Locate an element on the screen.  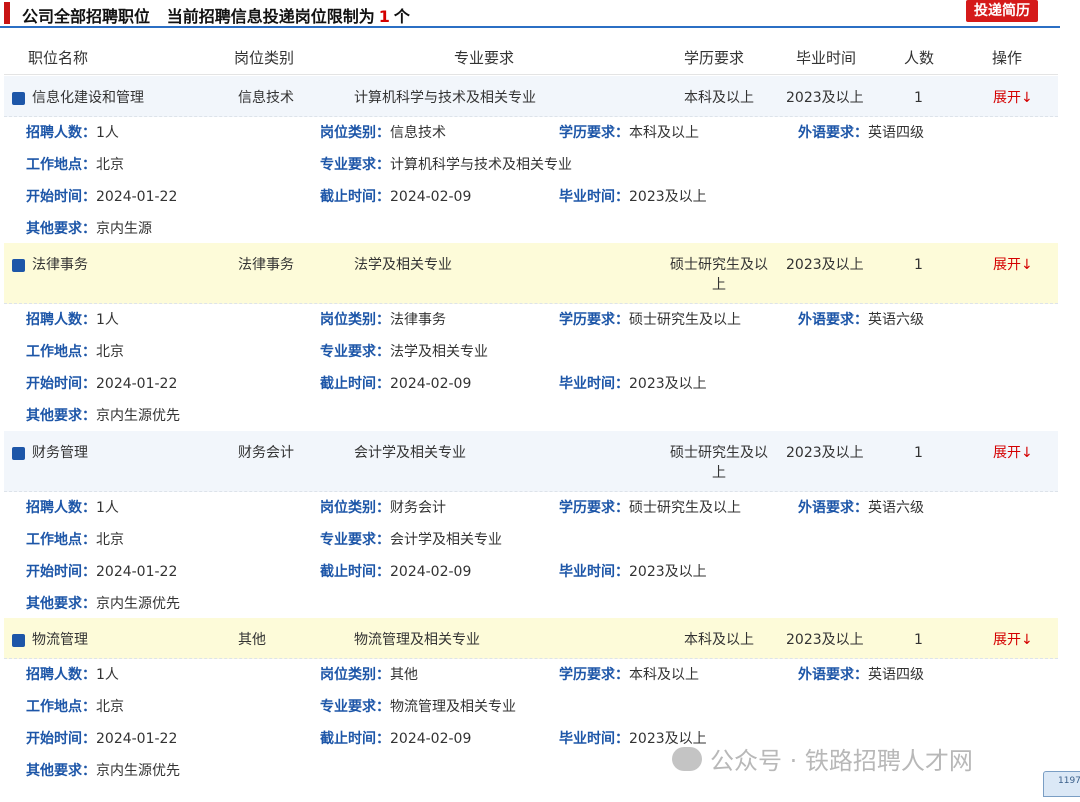
detail-language-value: 英语四级 is located at coordinates (896, 133).